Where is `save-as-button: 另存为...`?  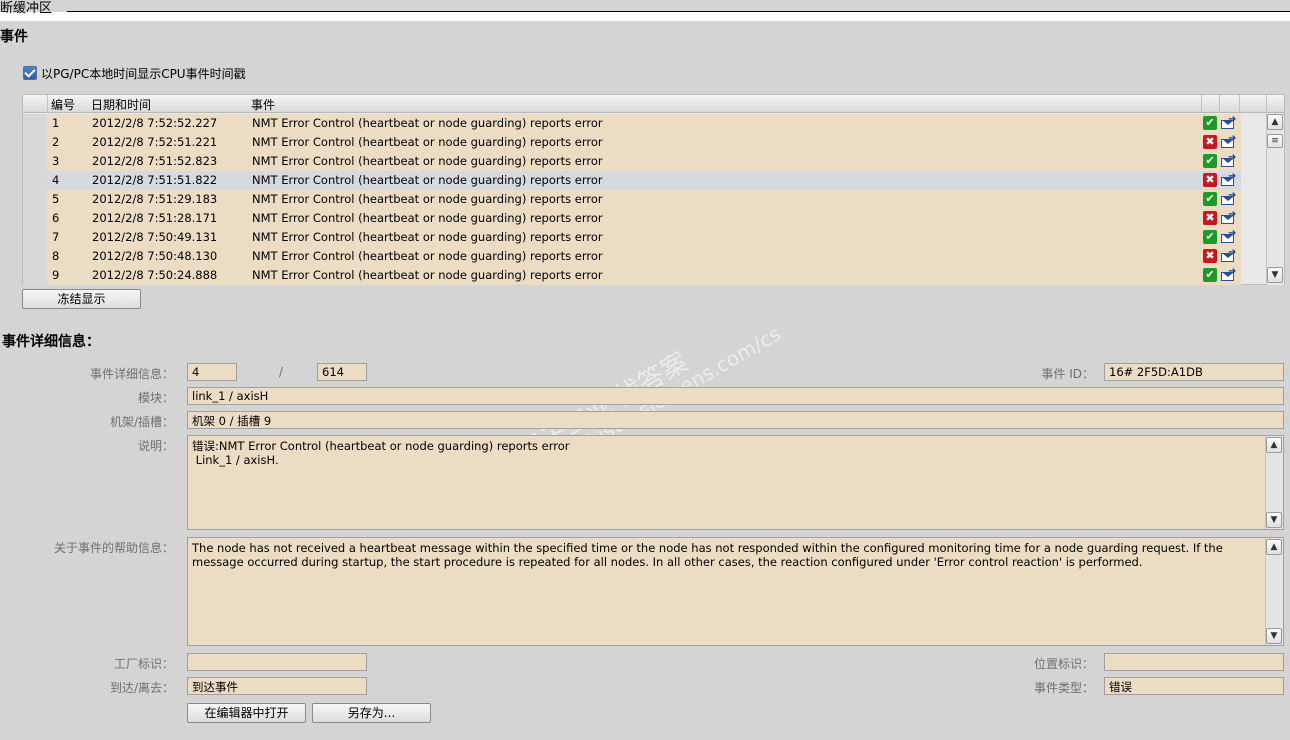 save-as-button: 另存为... is located at coordinates (371, 713).